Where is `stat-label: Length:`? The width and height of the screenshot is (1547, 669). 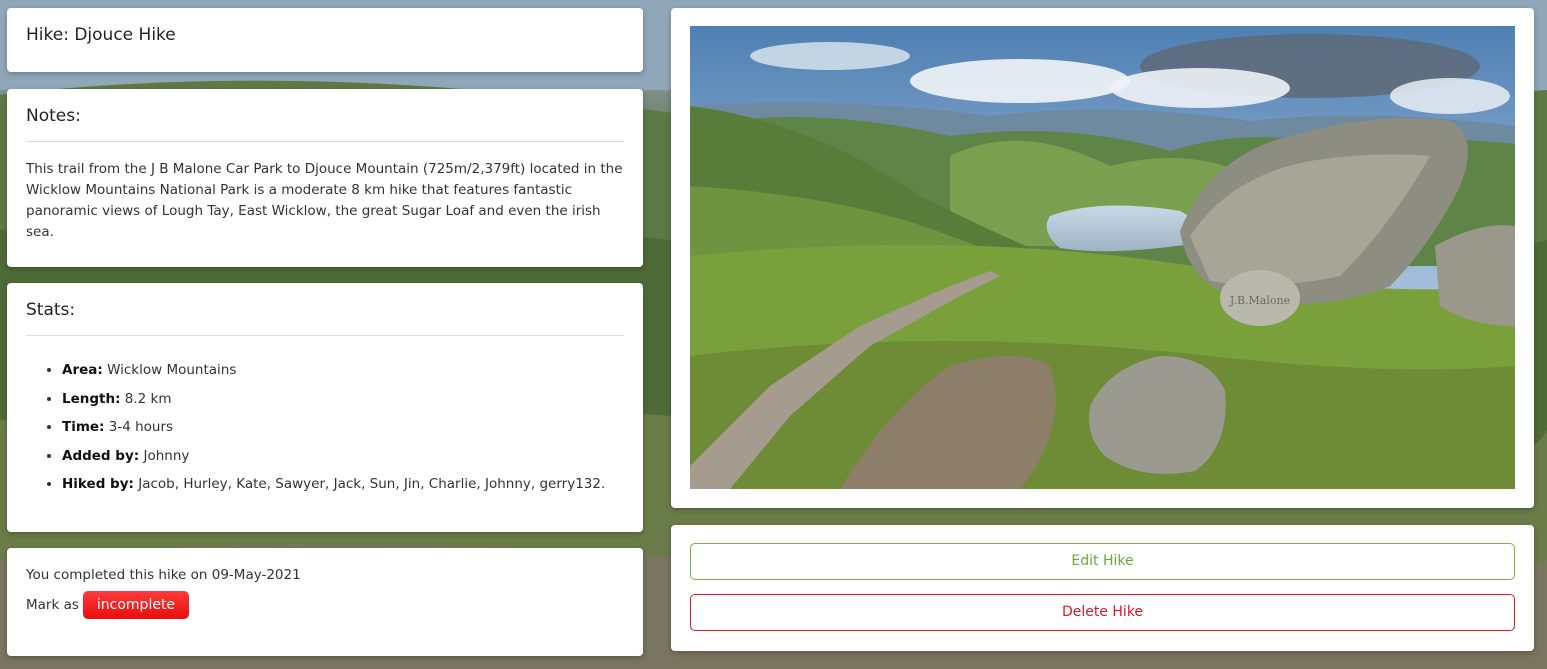 stat-label: Length: is located at coordinates (91, 398).